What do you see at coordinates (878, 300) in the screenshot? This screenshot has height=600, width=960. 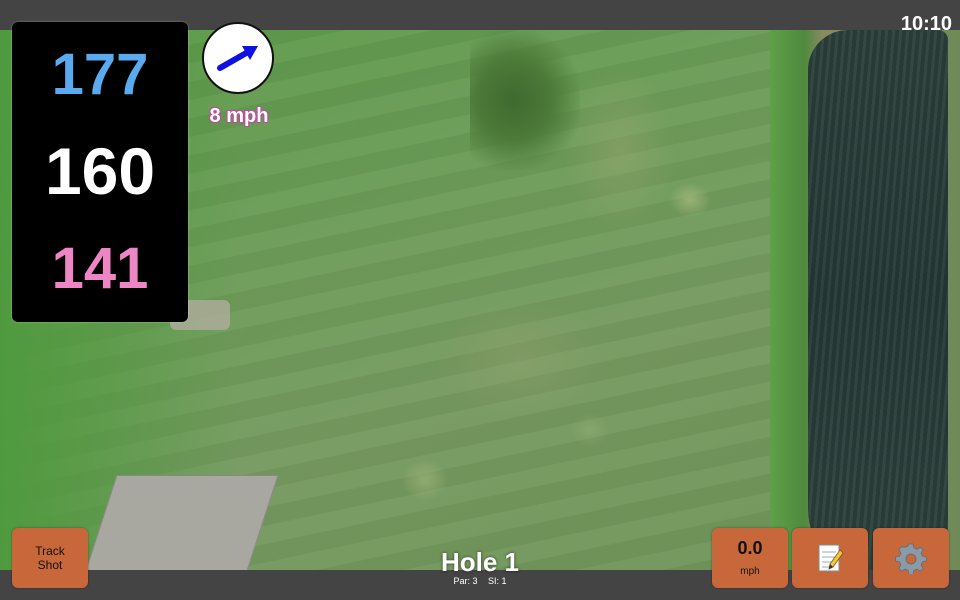 I see `river` at bounding box center [878, 300].